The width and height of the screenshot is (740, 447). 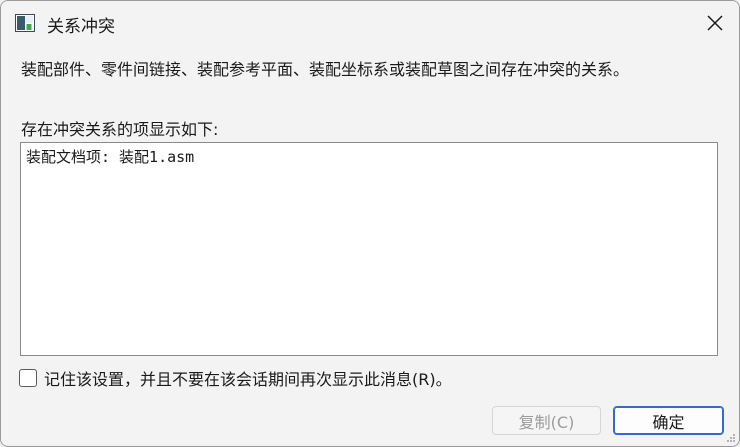 I want to click on remember-checkbox-label: 记住该设置，并且不要在该会话期间再次显示此消息(R)。, so click(x=248, y=378).